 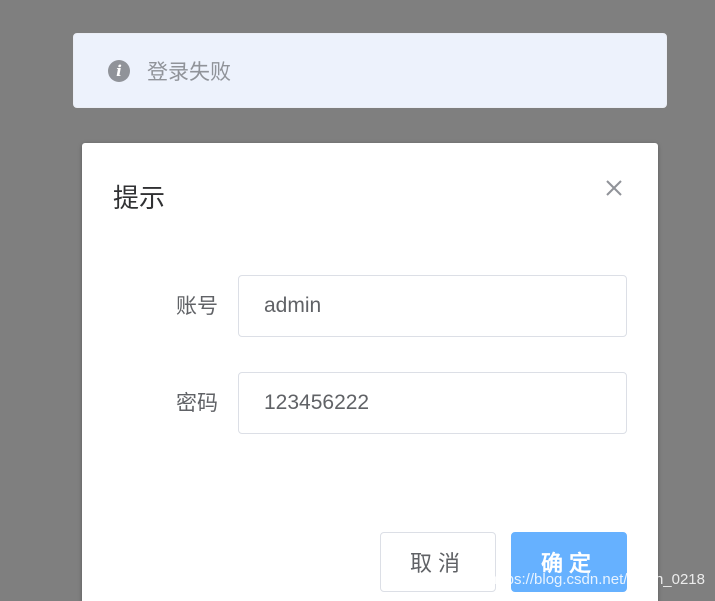 I want to click on message-toast: i 登录失败, so click(x=370, y=70).